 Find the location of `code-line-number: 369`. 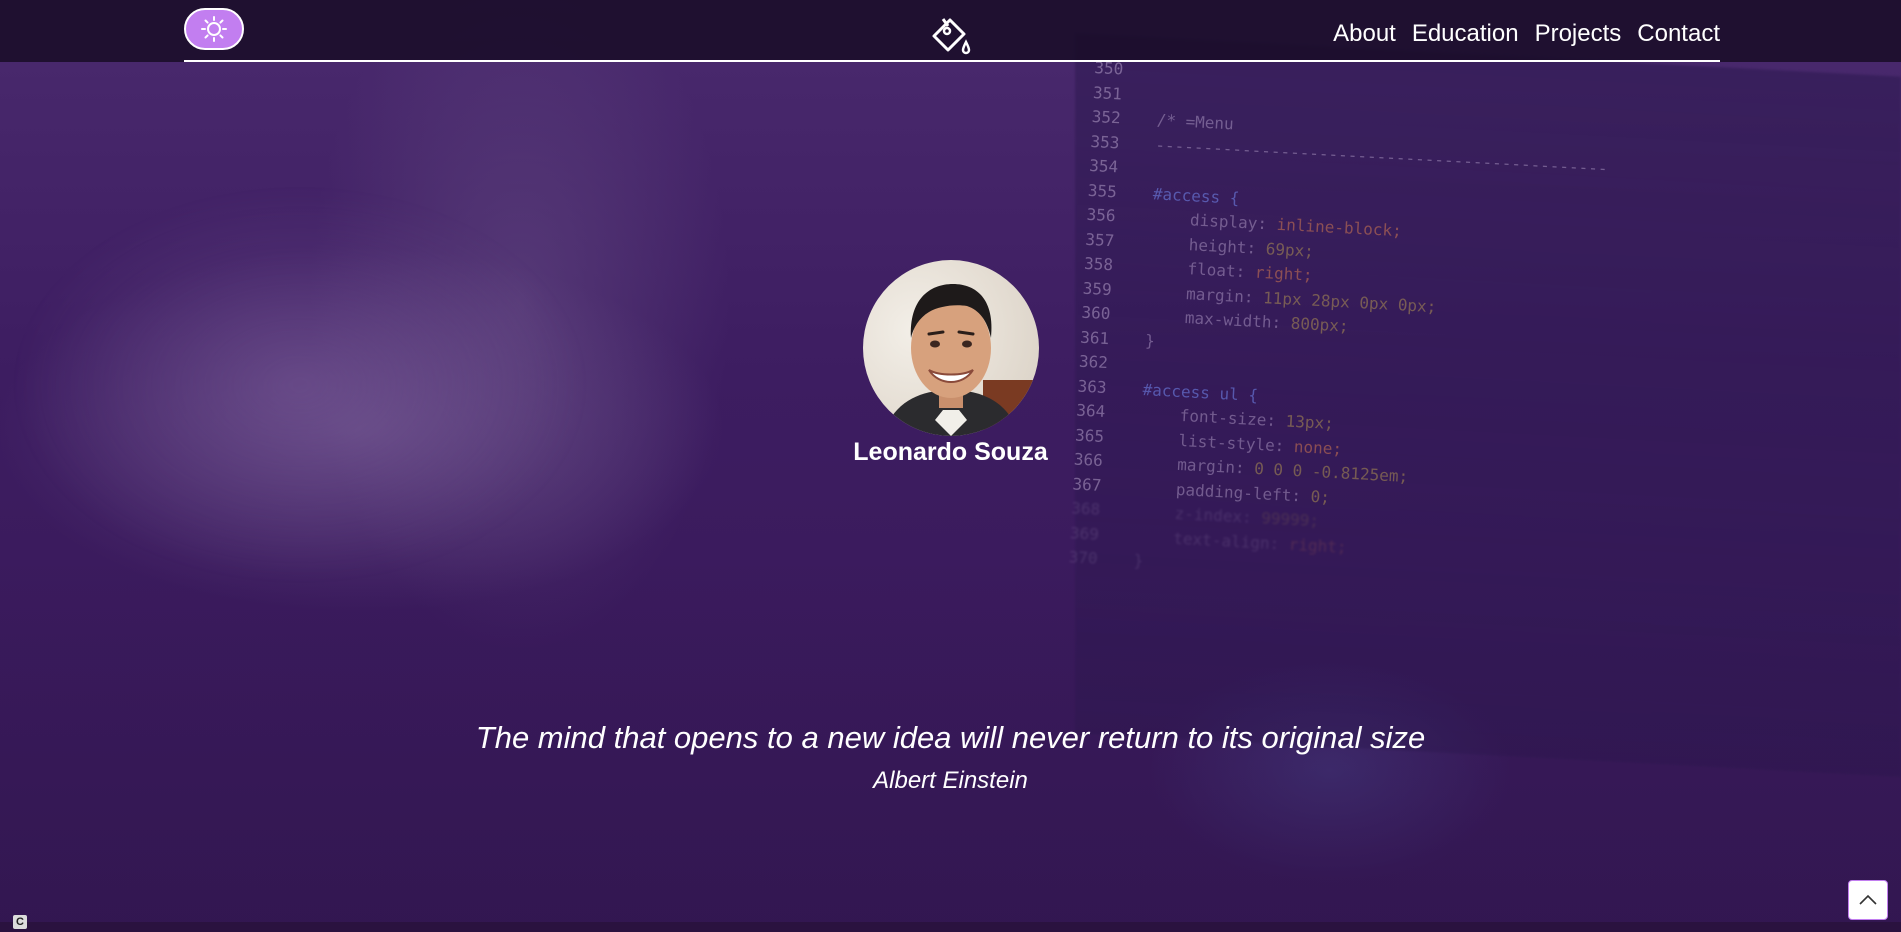

code-line-number: 369 is located at coordinates (1084, 533).